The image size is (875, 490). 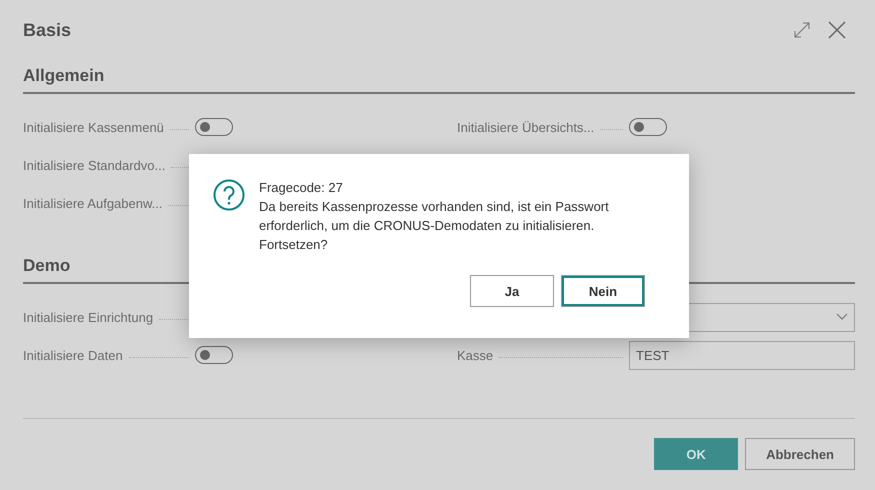 What do you see at coordinates (73, 355) in the screenshot?
I see `field-label: Initialisiere Daten` at bounding box center [73, 355].